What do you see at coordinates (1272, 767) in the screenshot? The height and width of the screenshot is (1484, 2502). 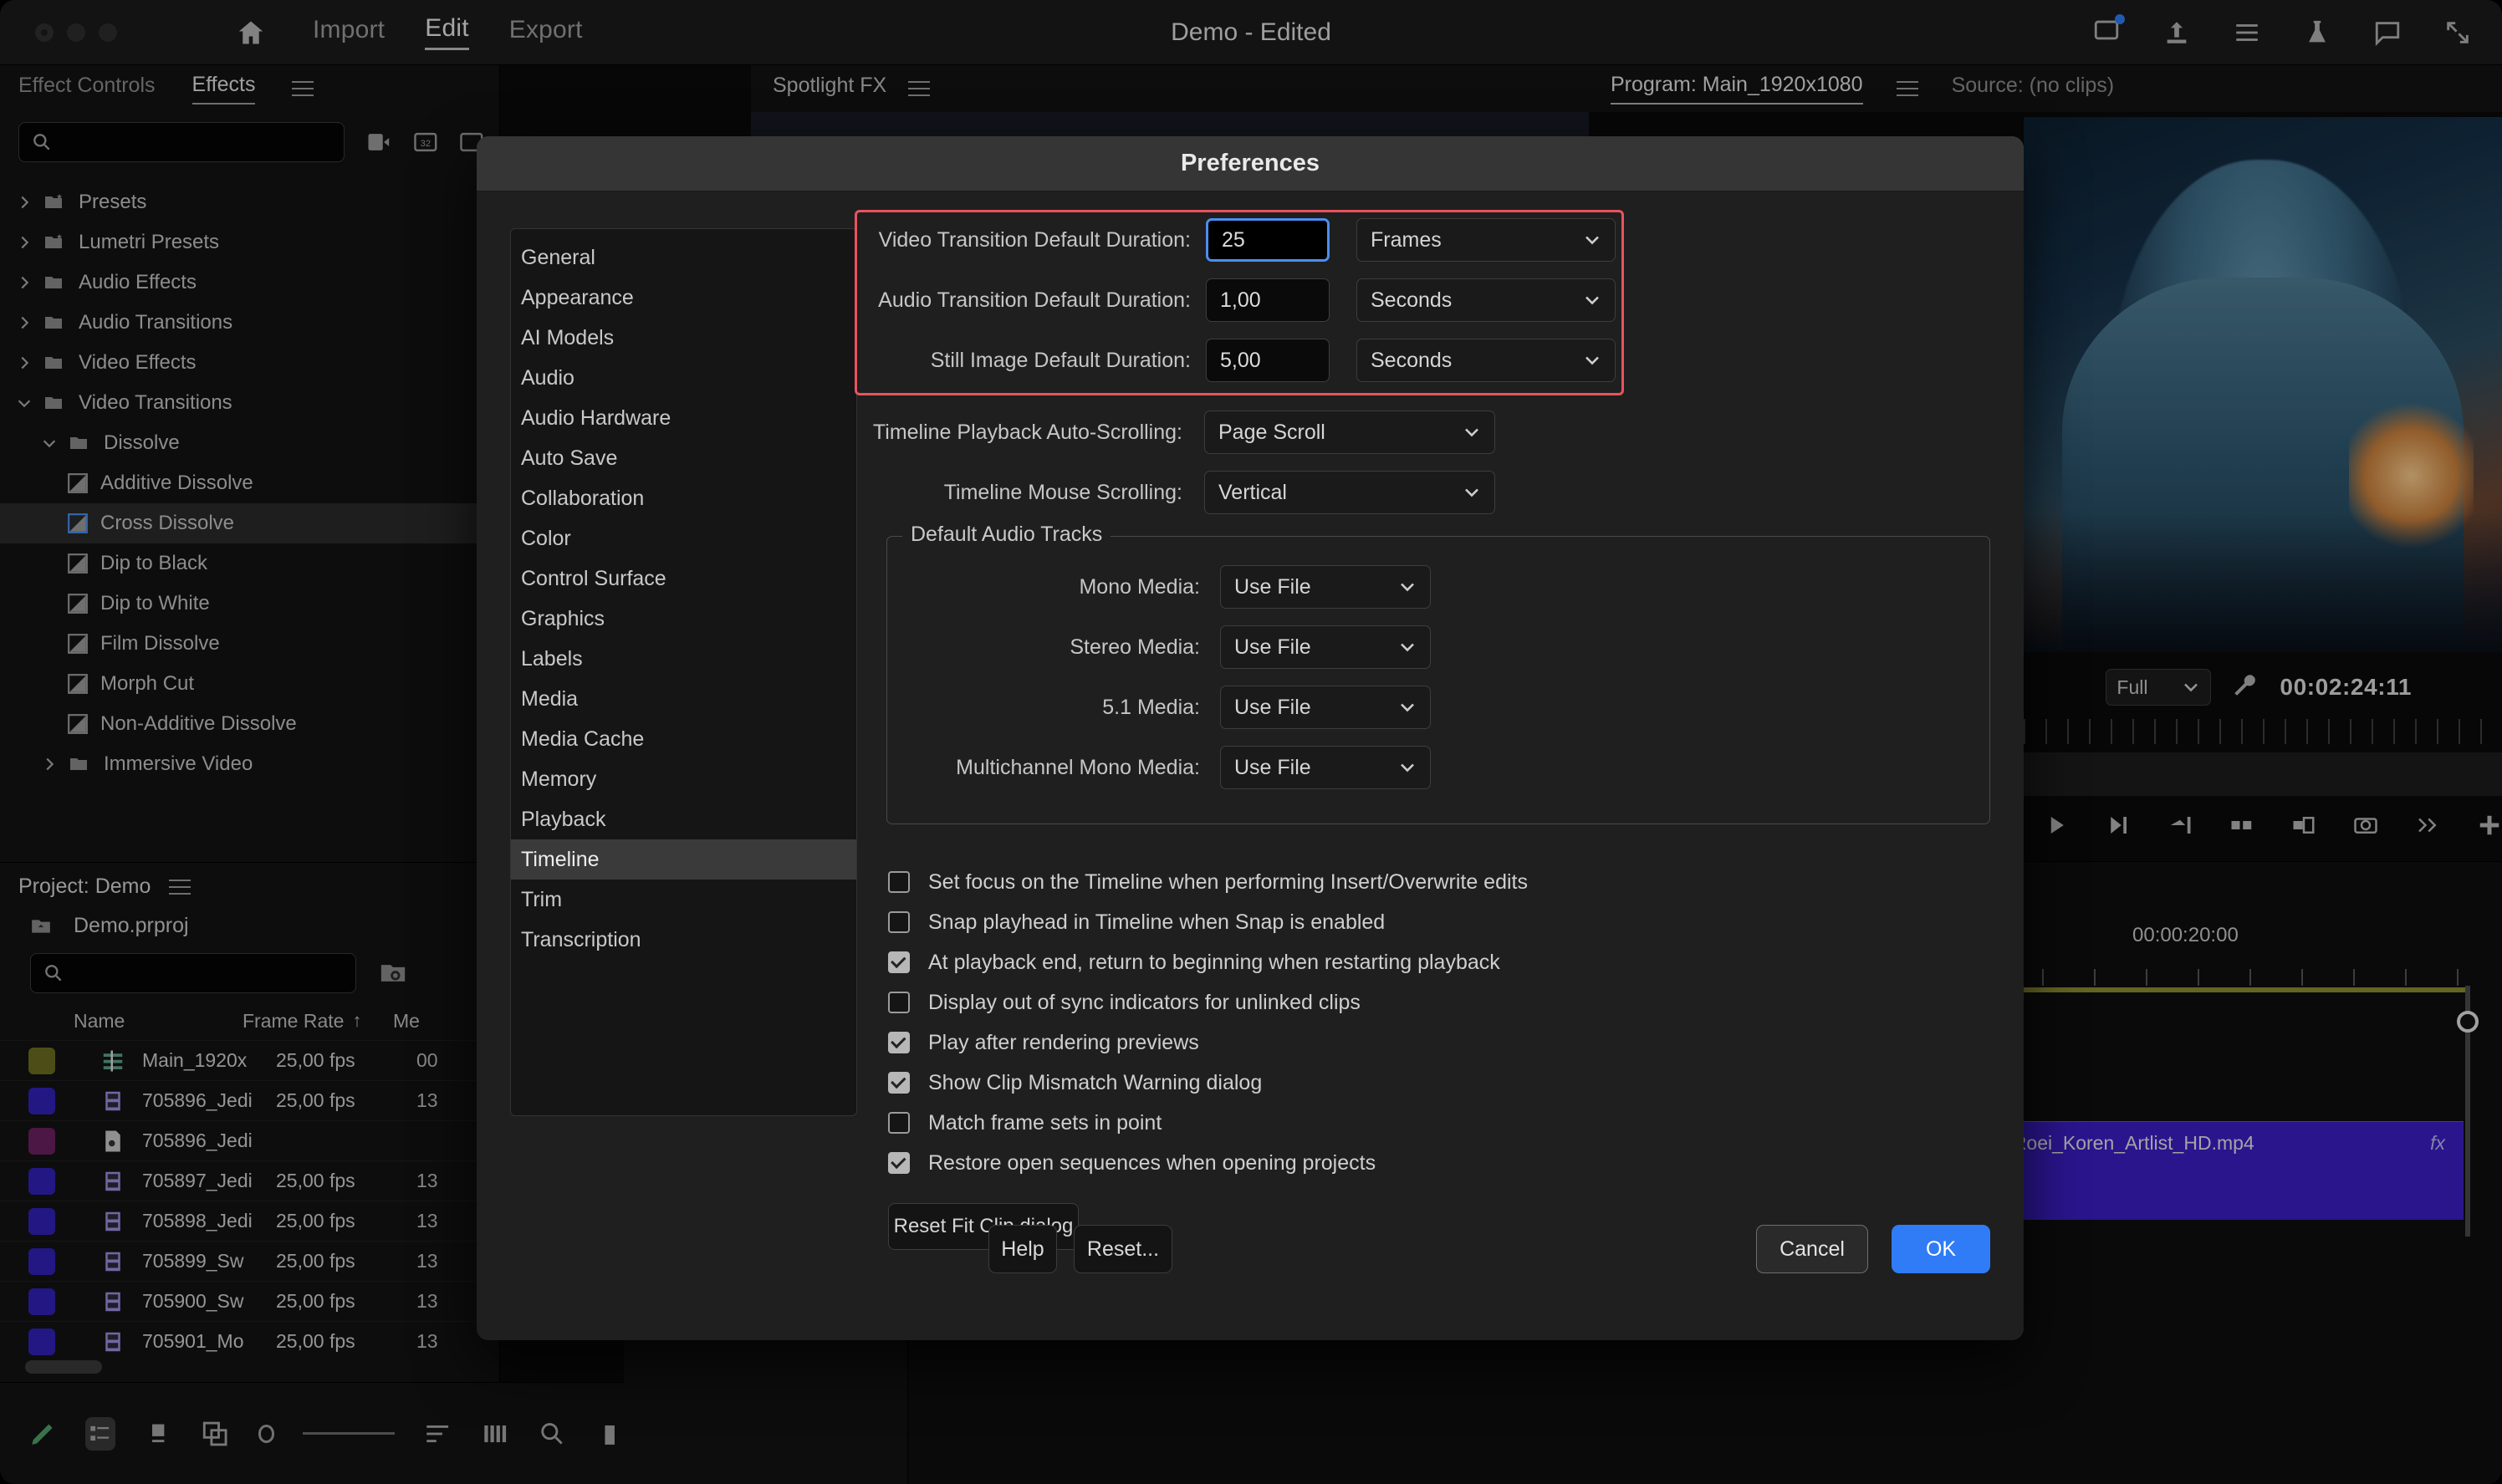 I see `multichannel-mono-media-value: Use File` at bounding box center [1272, 767].